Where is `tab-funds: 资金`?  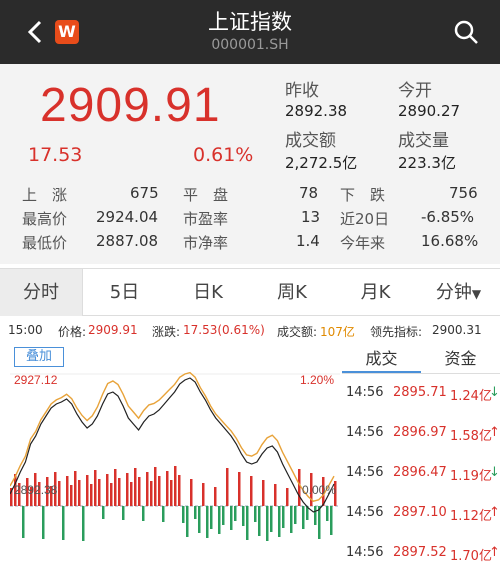
tab-funds: 资金 is located at coordinates (460, 358).